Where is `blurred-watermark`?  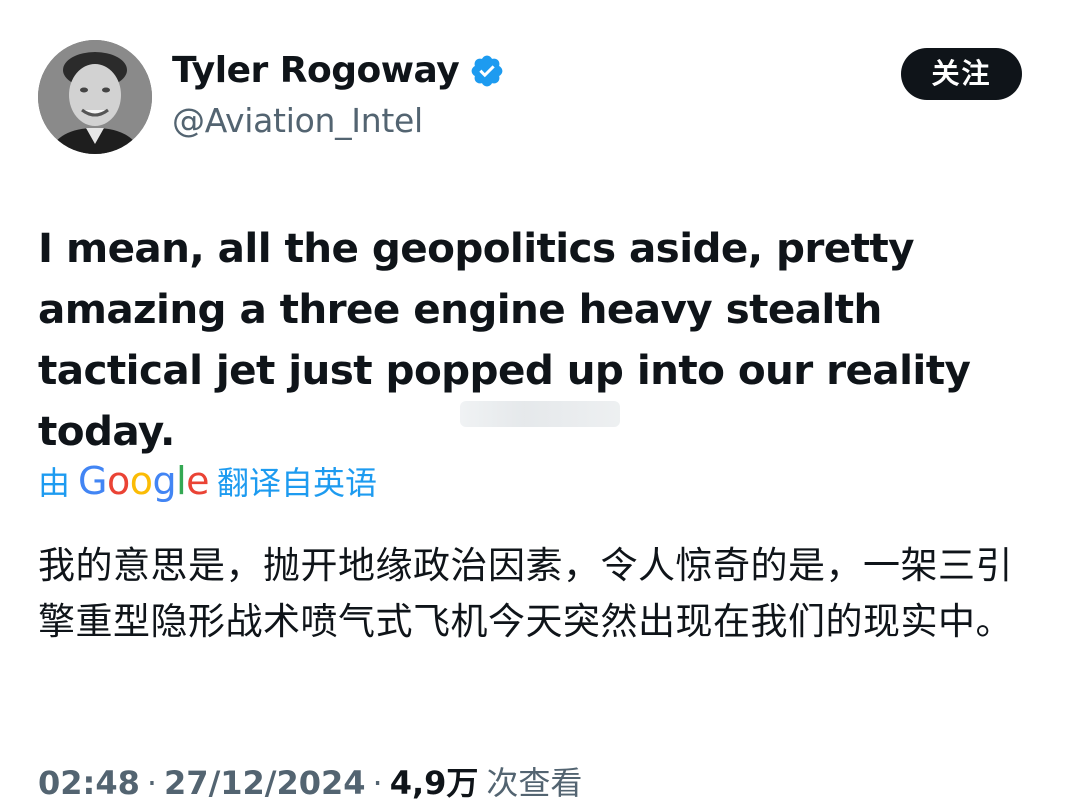 blurred-watermark is located at coordinates (540, 414).